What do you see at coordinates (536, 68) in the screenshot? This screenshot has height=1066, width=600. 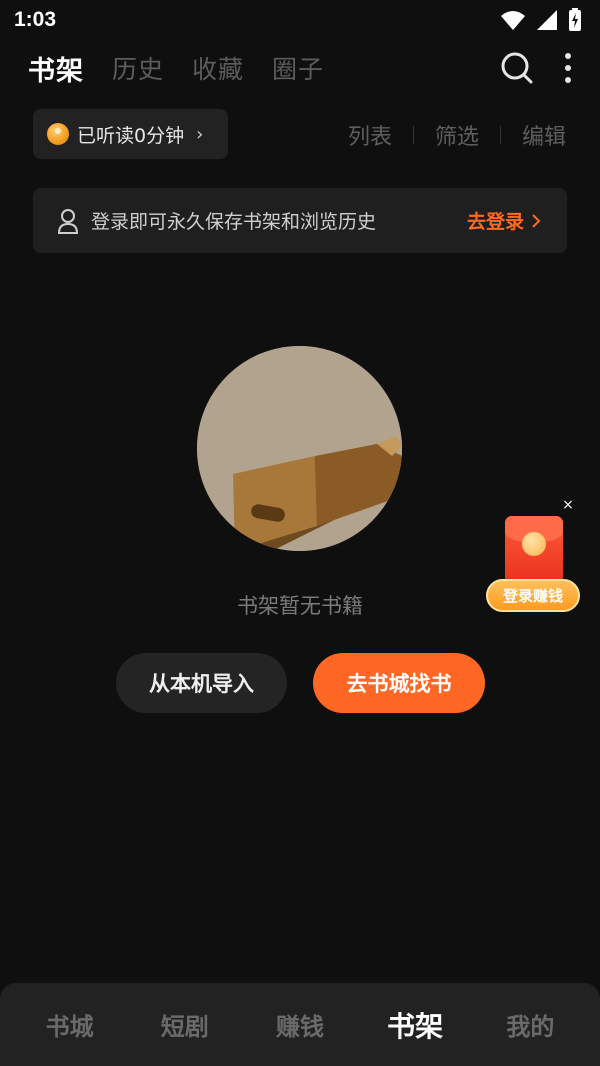 I see `top-actions` at bounding box center [536, 68].